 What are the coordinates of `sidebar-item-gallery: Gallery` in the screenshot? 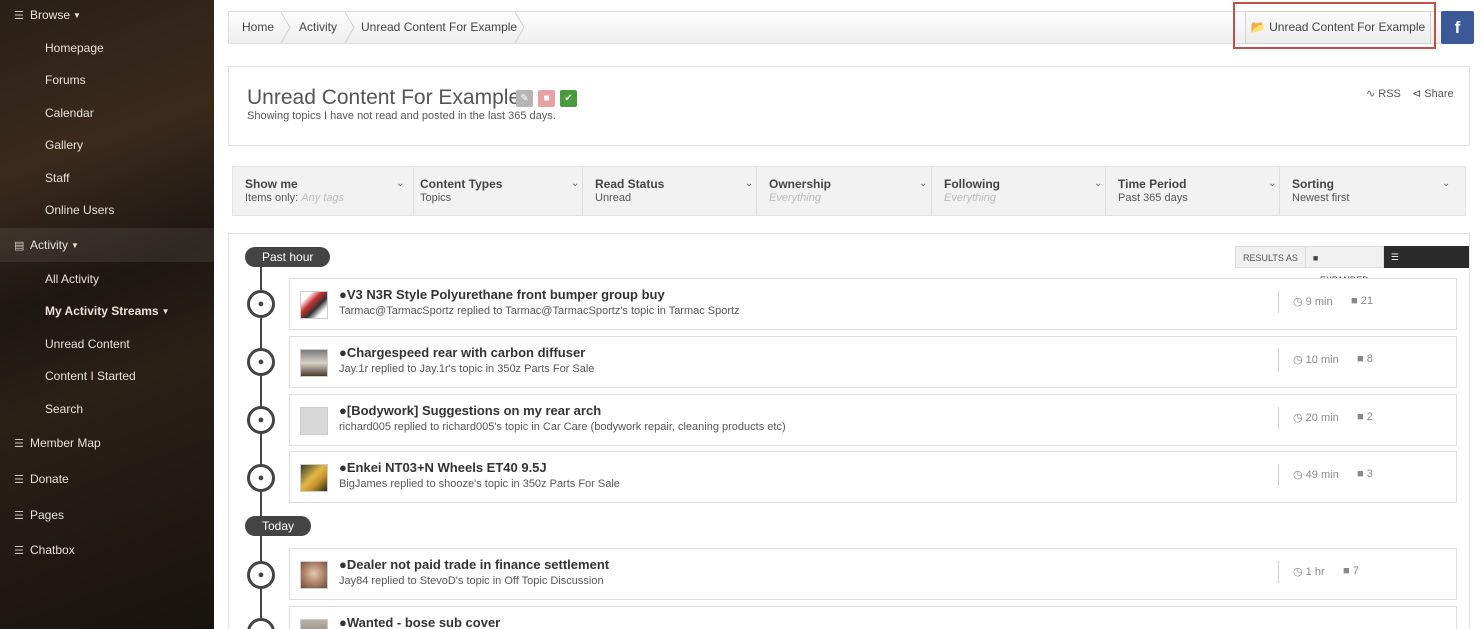 It's located at (152, 145).